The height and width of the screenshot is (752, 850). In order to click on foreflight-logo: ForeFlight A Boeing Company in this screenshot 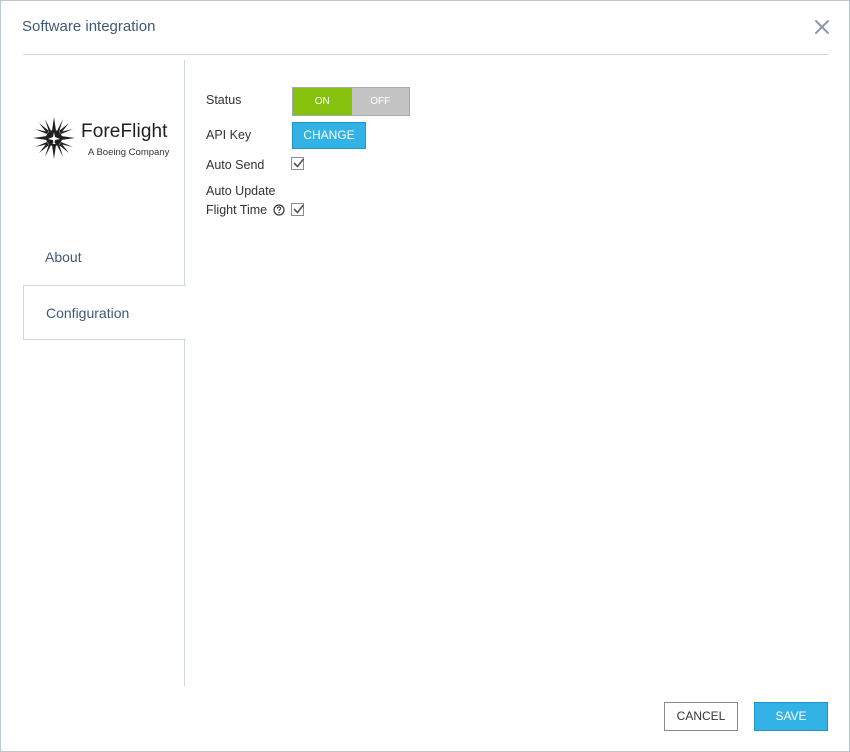, I will do `click(106, 139)`.